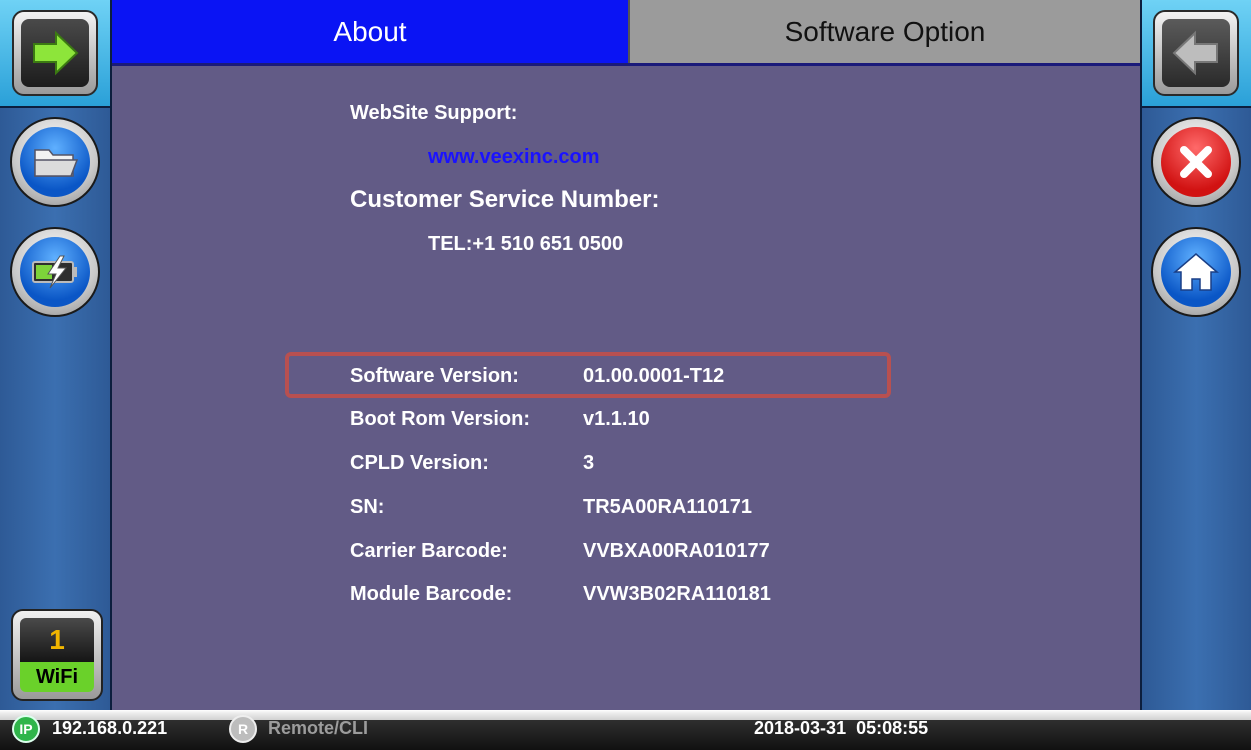 The height and width of the screenshot is (750, 1251). What do you see at coordinates (56, 355) in the screenshot?
I see `left-toolbar: 1 WiFi` at bounding box center [56, 355].